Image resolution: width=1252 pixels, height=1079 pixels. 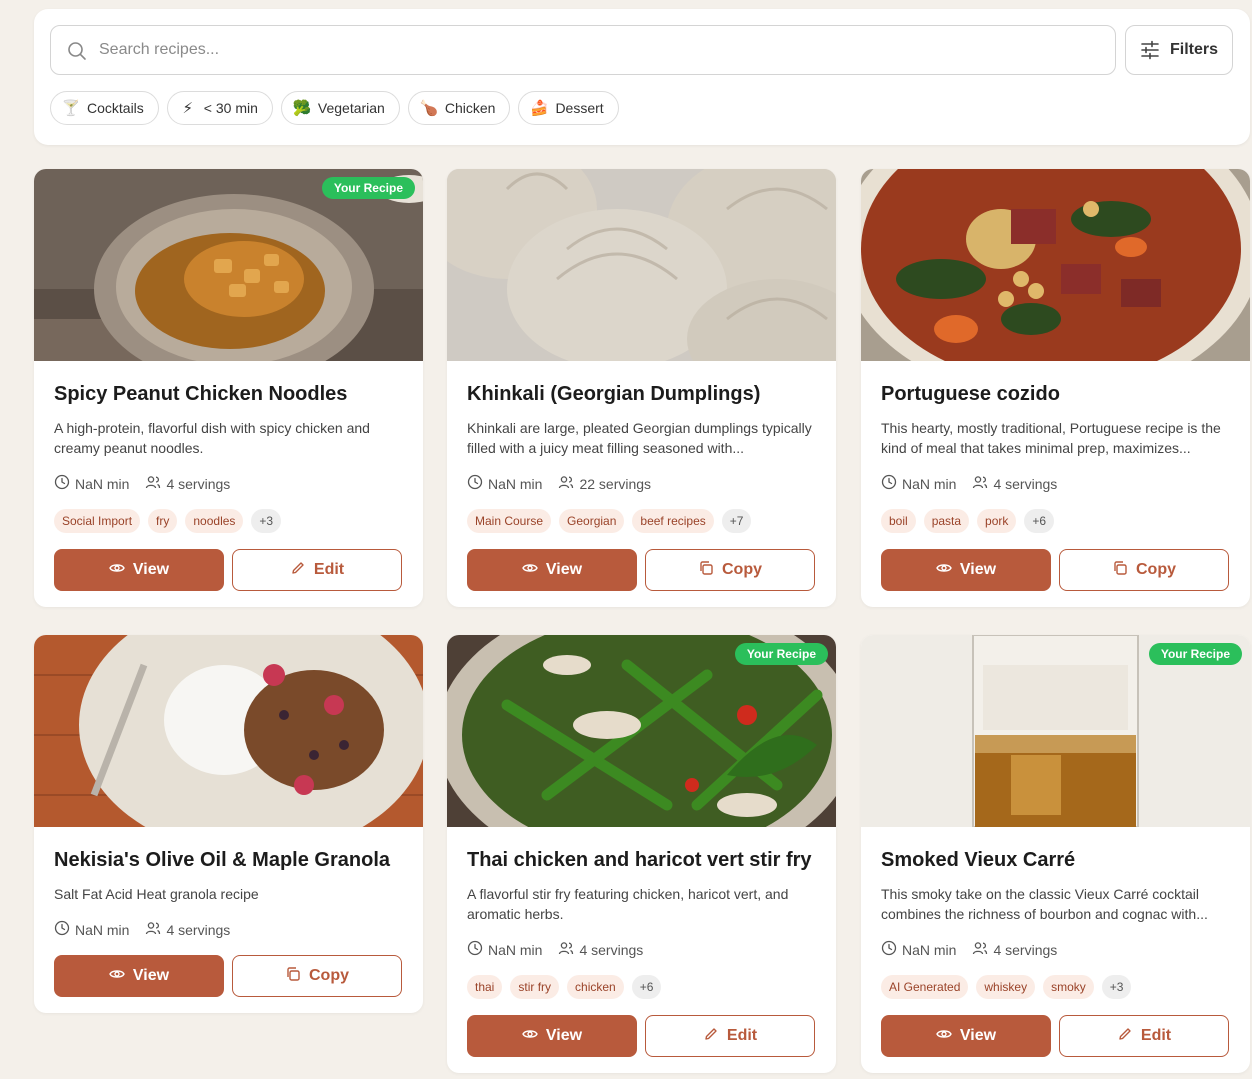 What do you see at coordinates (898, 521) in the screenshot?
I see `recipe-tag: boil` at bounding box center [898, 521].